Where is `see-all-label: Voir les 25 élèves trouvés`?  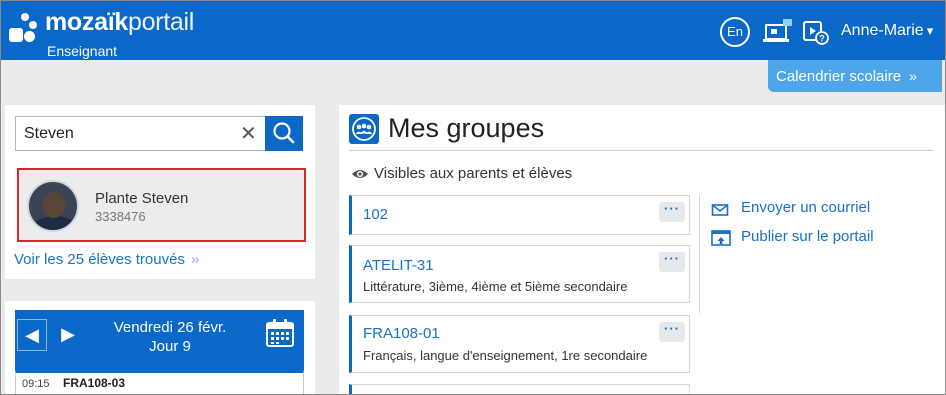 see-all-label: Voir les 25 élèves trouvés is located at coordinates (99, 259).